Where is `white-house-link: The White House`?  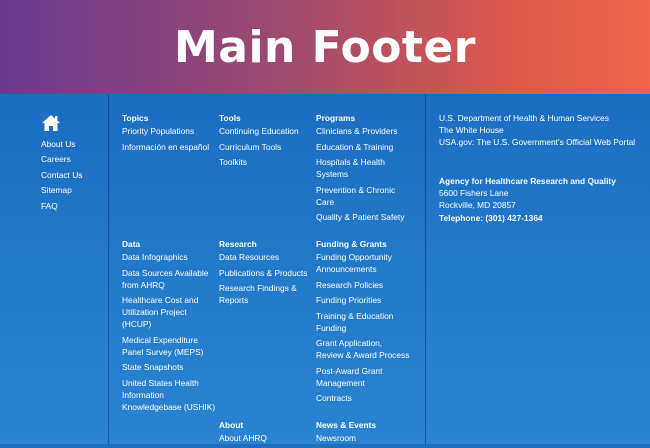
white-house-link: The White House is located at coordinates (541, 130).